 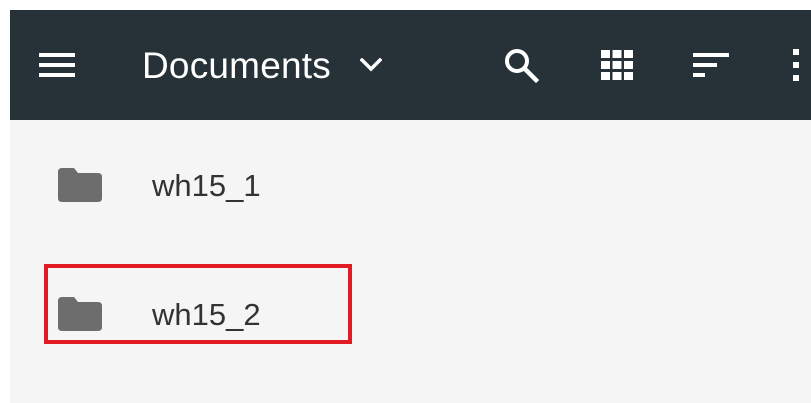 I want to click on menu-button, so click(x=57, y=65).